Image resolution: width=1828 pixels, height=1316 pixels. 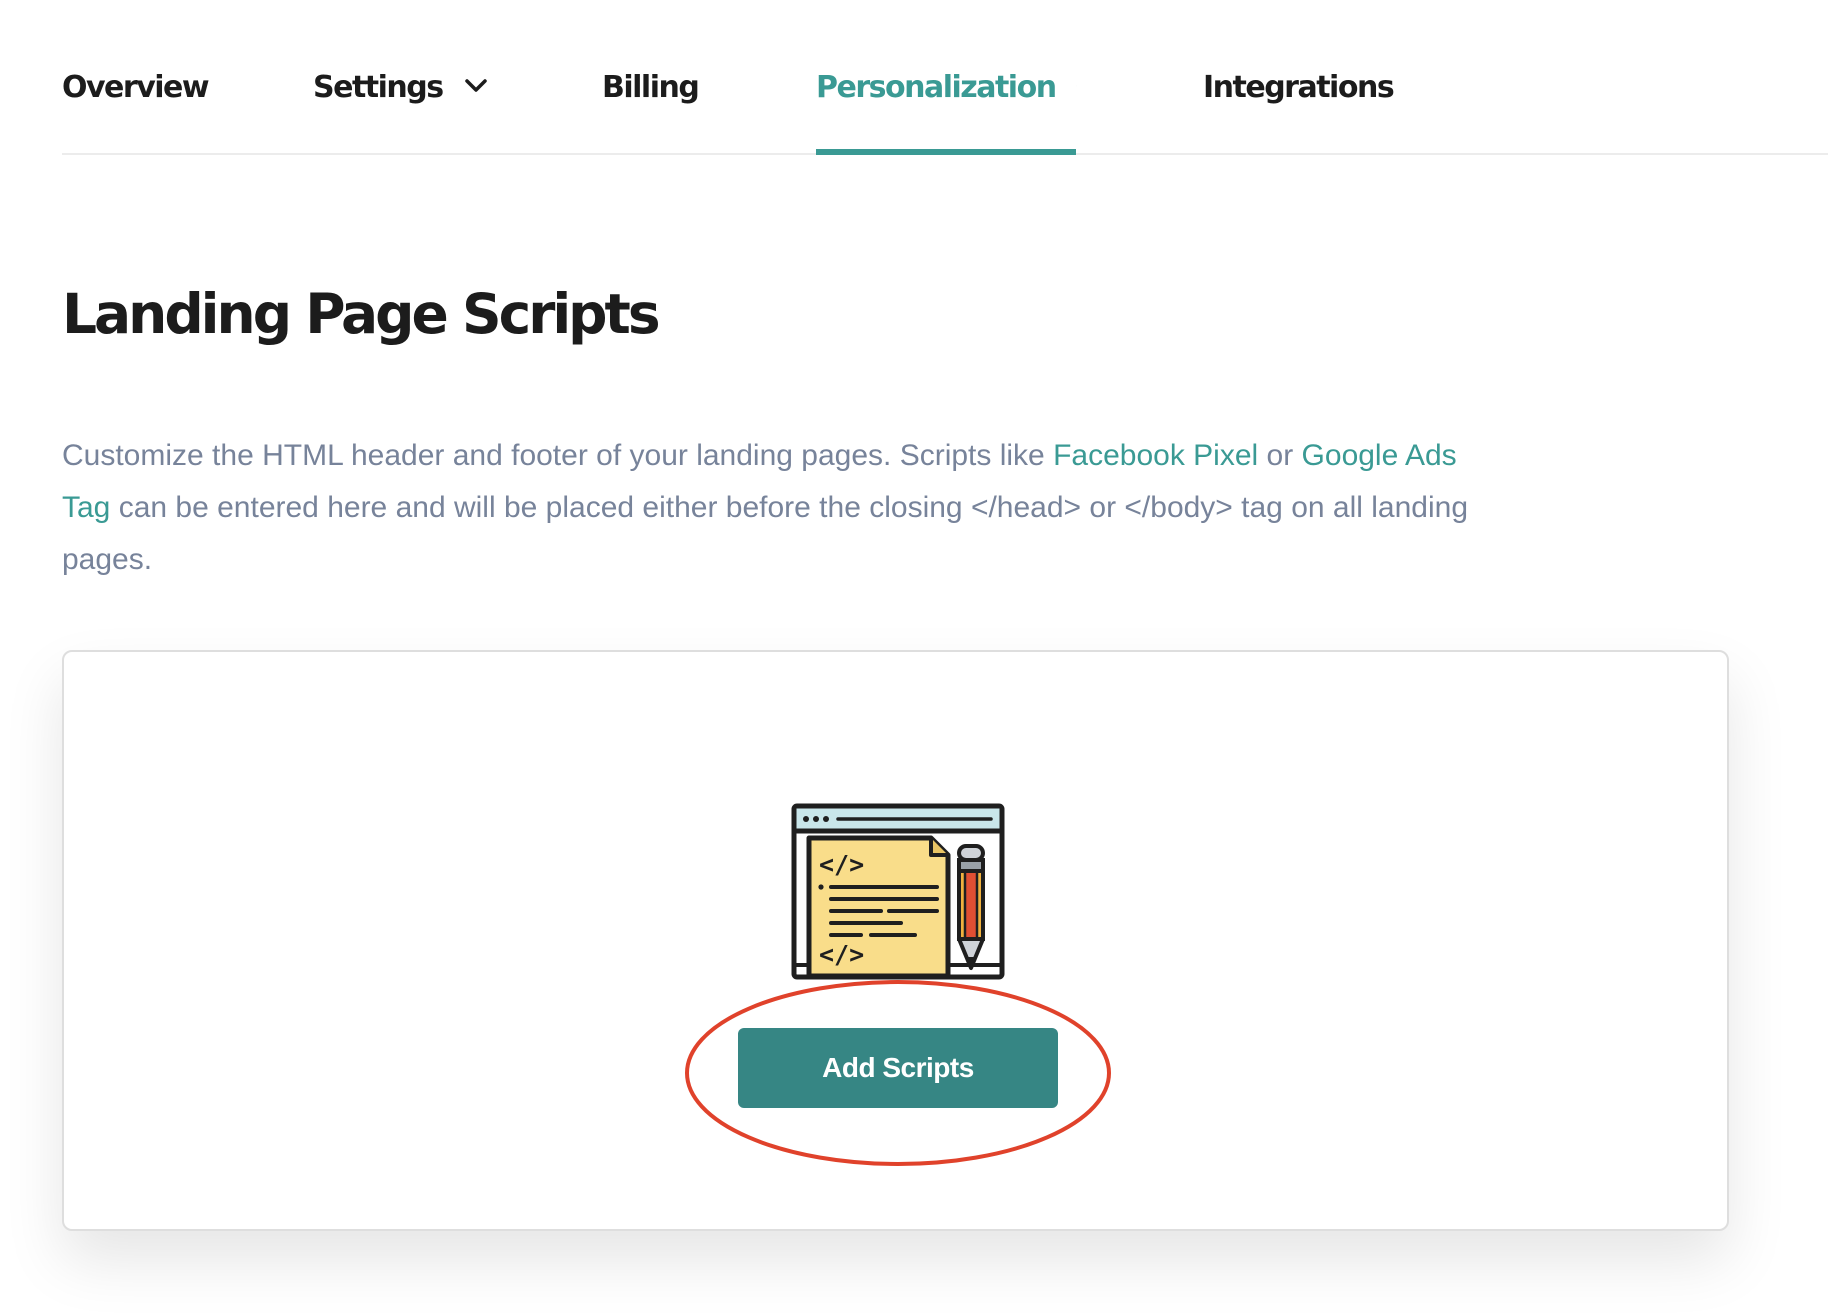 What do you see at coordinates (1299, 87) in the screenshot?
I see `tab-integrations-label: Integrations` at bounding box center [1299, 87].